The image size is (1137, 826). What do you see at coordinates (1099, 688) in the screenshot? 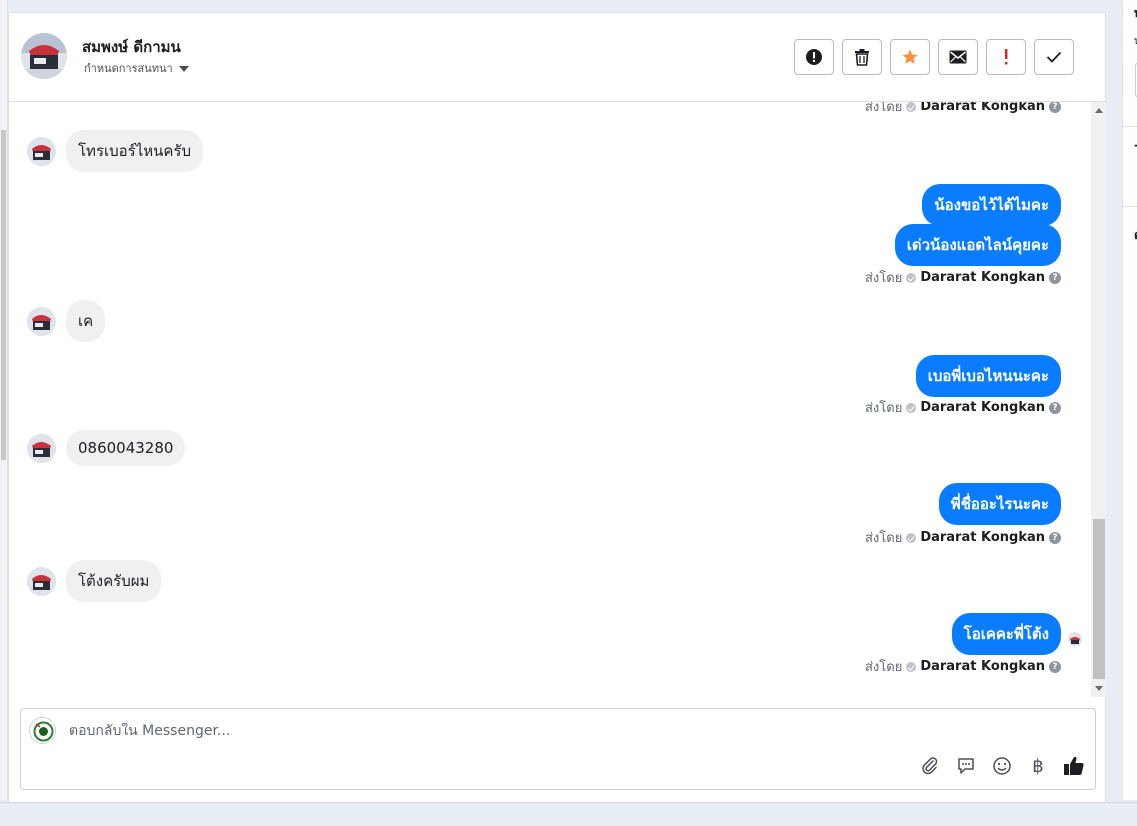
I see `scroll-down-arrow-icon` at bounding box center [1099, 688].